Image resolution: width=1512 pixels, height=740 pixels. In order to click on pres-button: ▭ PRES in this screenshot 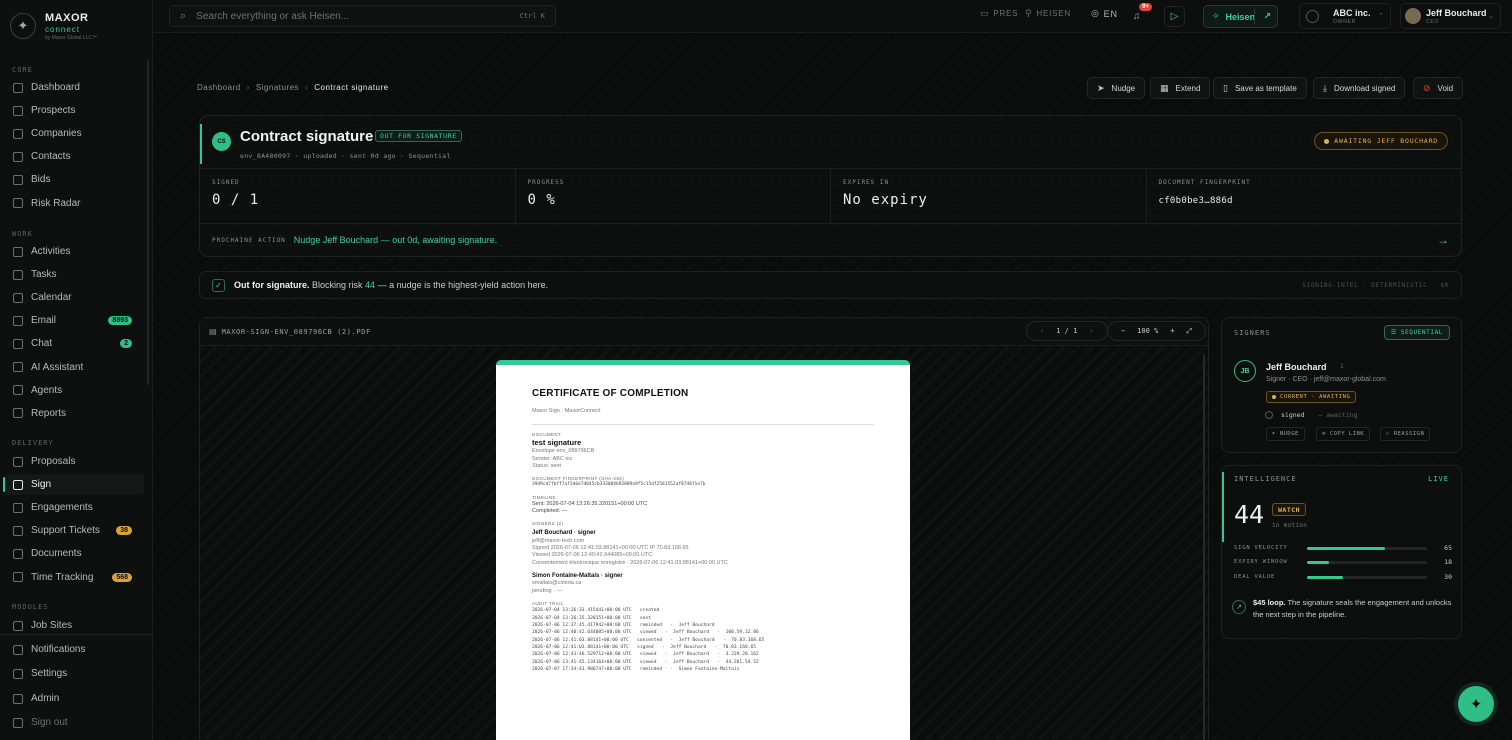, I will do `click(999, 13)`.